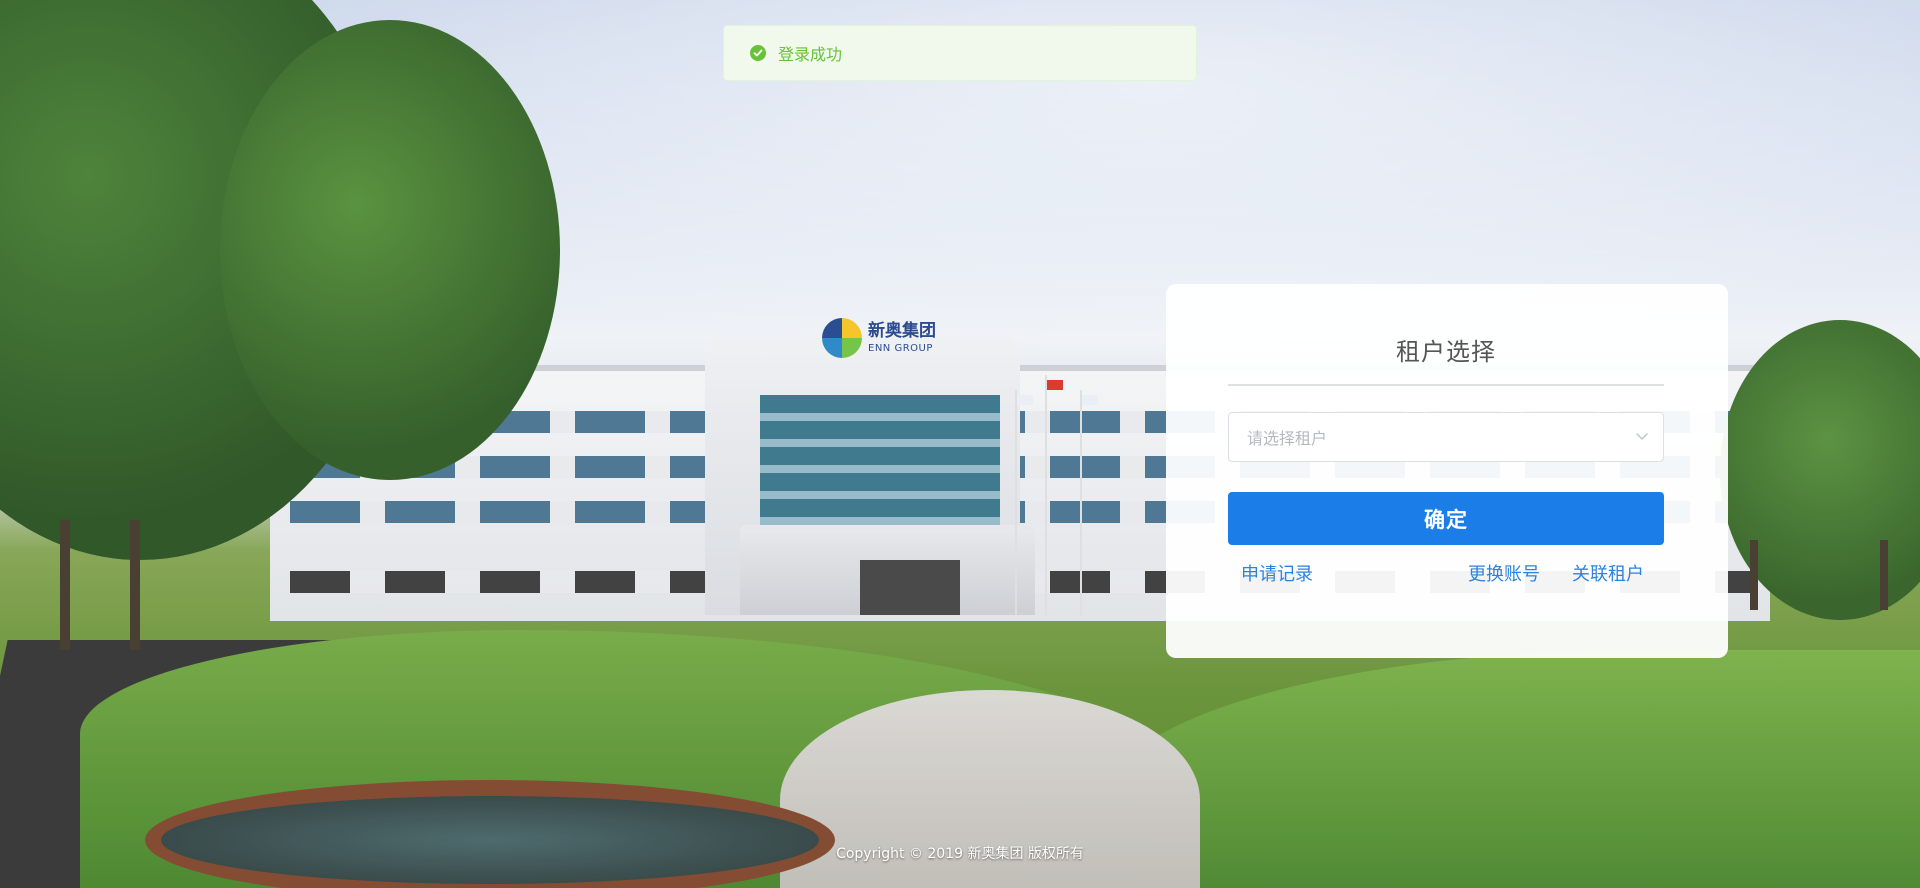  What do you see at coordinates (1446, 352) in the screenshot?
I see `panel-title: 租户选择` at bounding box center [1446, 352].